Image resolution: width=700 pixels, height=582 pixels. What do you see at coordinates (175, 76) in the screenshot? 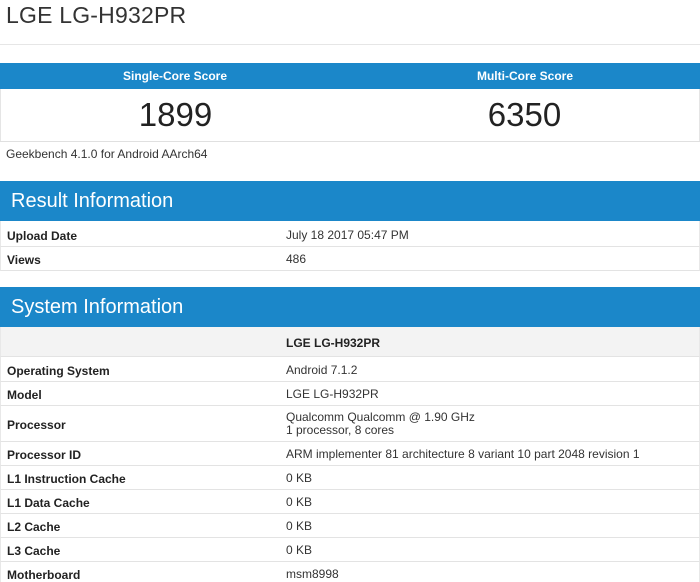
I see `single-core-score-label: Single-Core Score` at bounding box center [175, 76].